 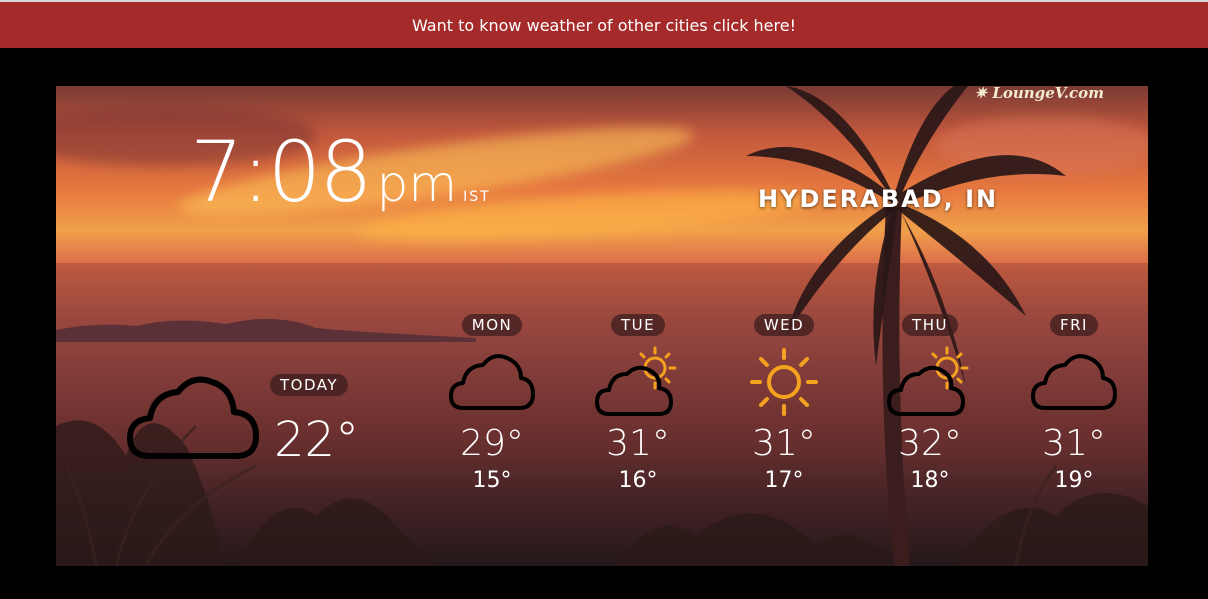 I want to click on forecast-low: 17°, so click(x=784, y=480).